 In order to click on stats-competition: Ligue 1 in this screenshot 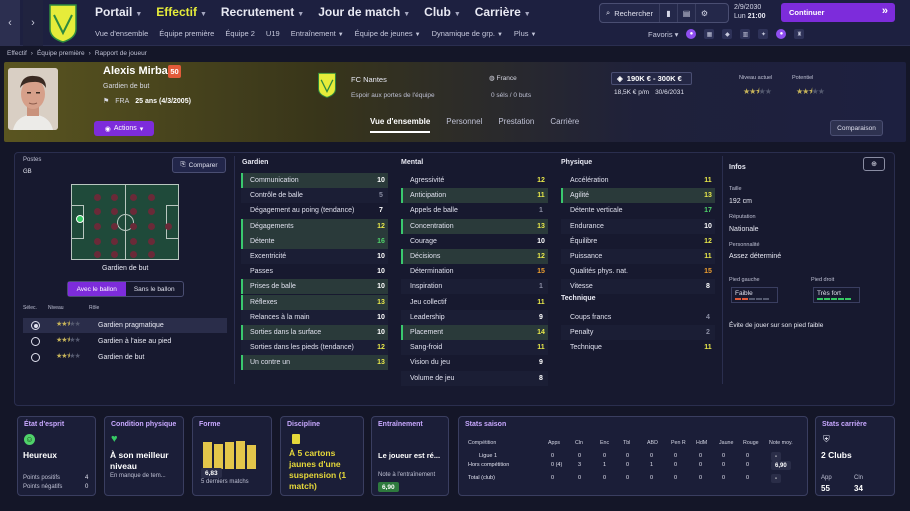, I will do `click(488, 456)`.